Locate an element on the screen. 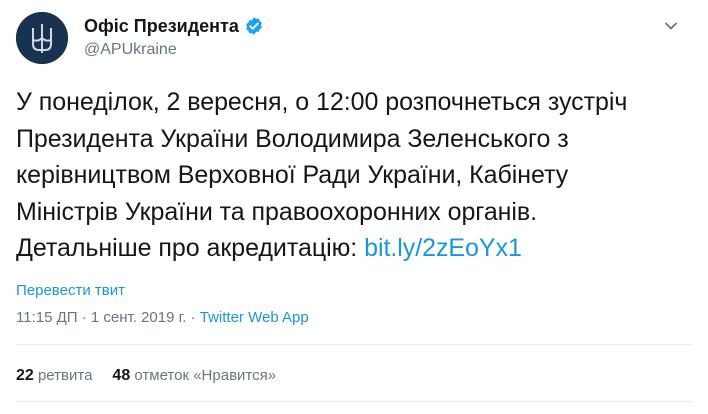 The height and width of the screenshot is (414, 708). likes-stat: 48 отметок «Нравится» is located at coordinates (194, 376).